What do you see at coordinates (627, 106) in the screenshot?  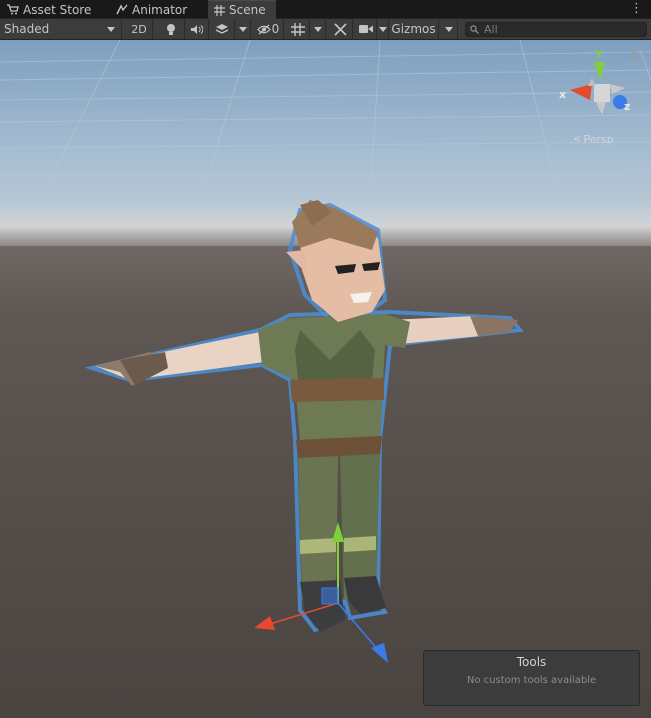 I see `gizmo-z-label: z` at bounding box center [627, 106].